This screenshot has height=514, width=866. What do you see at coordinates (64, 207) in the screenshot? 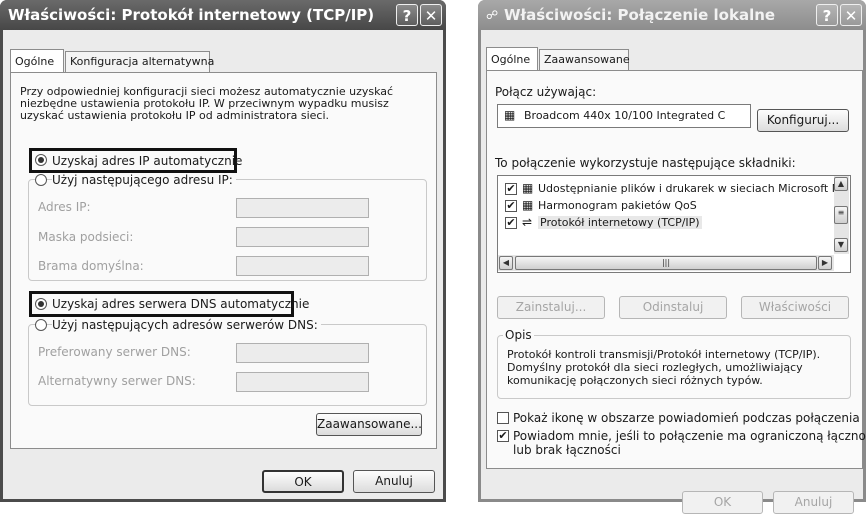
I see `ip-address-label: Adres IP:` at bounding box center [64, 207].